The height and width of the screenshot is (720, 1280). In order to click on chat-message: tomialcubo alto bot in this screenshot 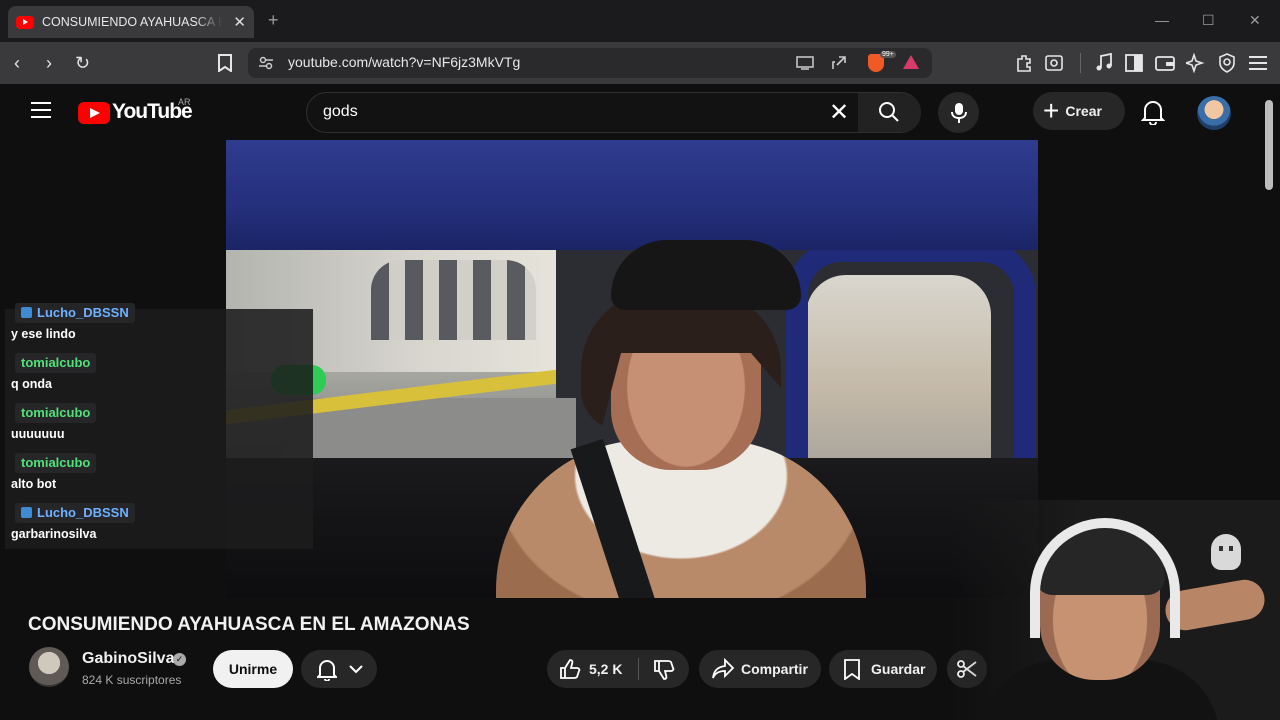, I will do `click(160, 474)`.